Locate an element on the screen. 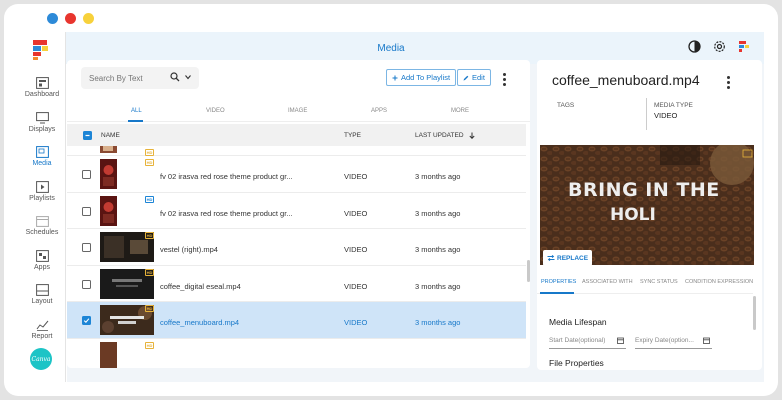  sort-down-arrow-icon is located at coordinates (472, 135).